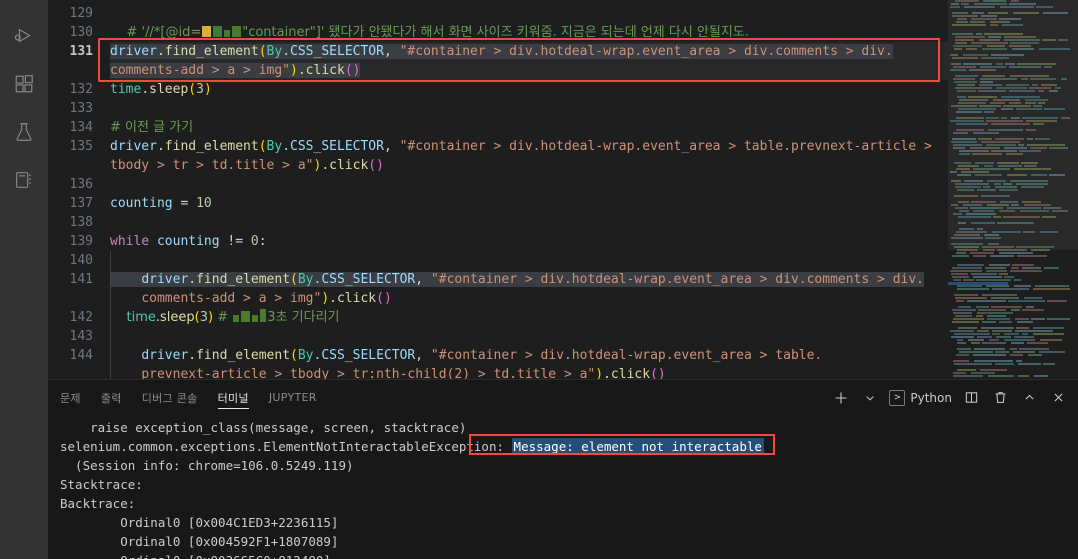  What do you see at coordinates (293, 397) in the screenshot?
I see `tab-jupyter: JUPYTER` at bounding box center [293, 397].